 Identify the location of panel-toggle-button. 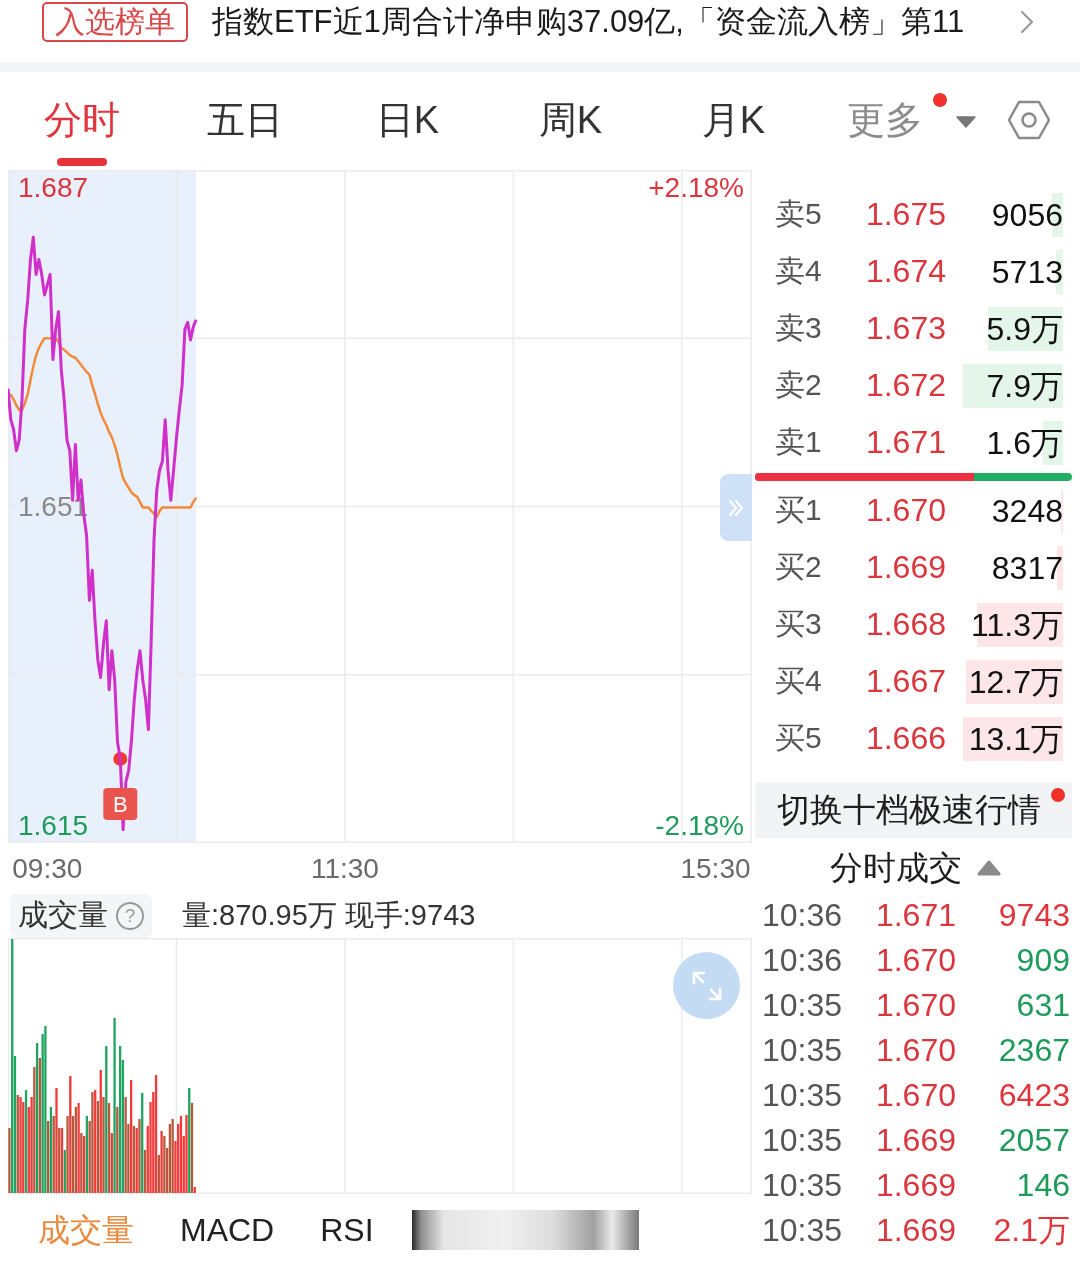
(736, 507).